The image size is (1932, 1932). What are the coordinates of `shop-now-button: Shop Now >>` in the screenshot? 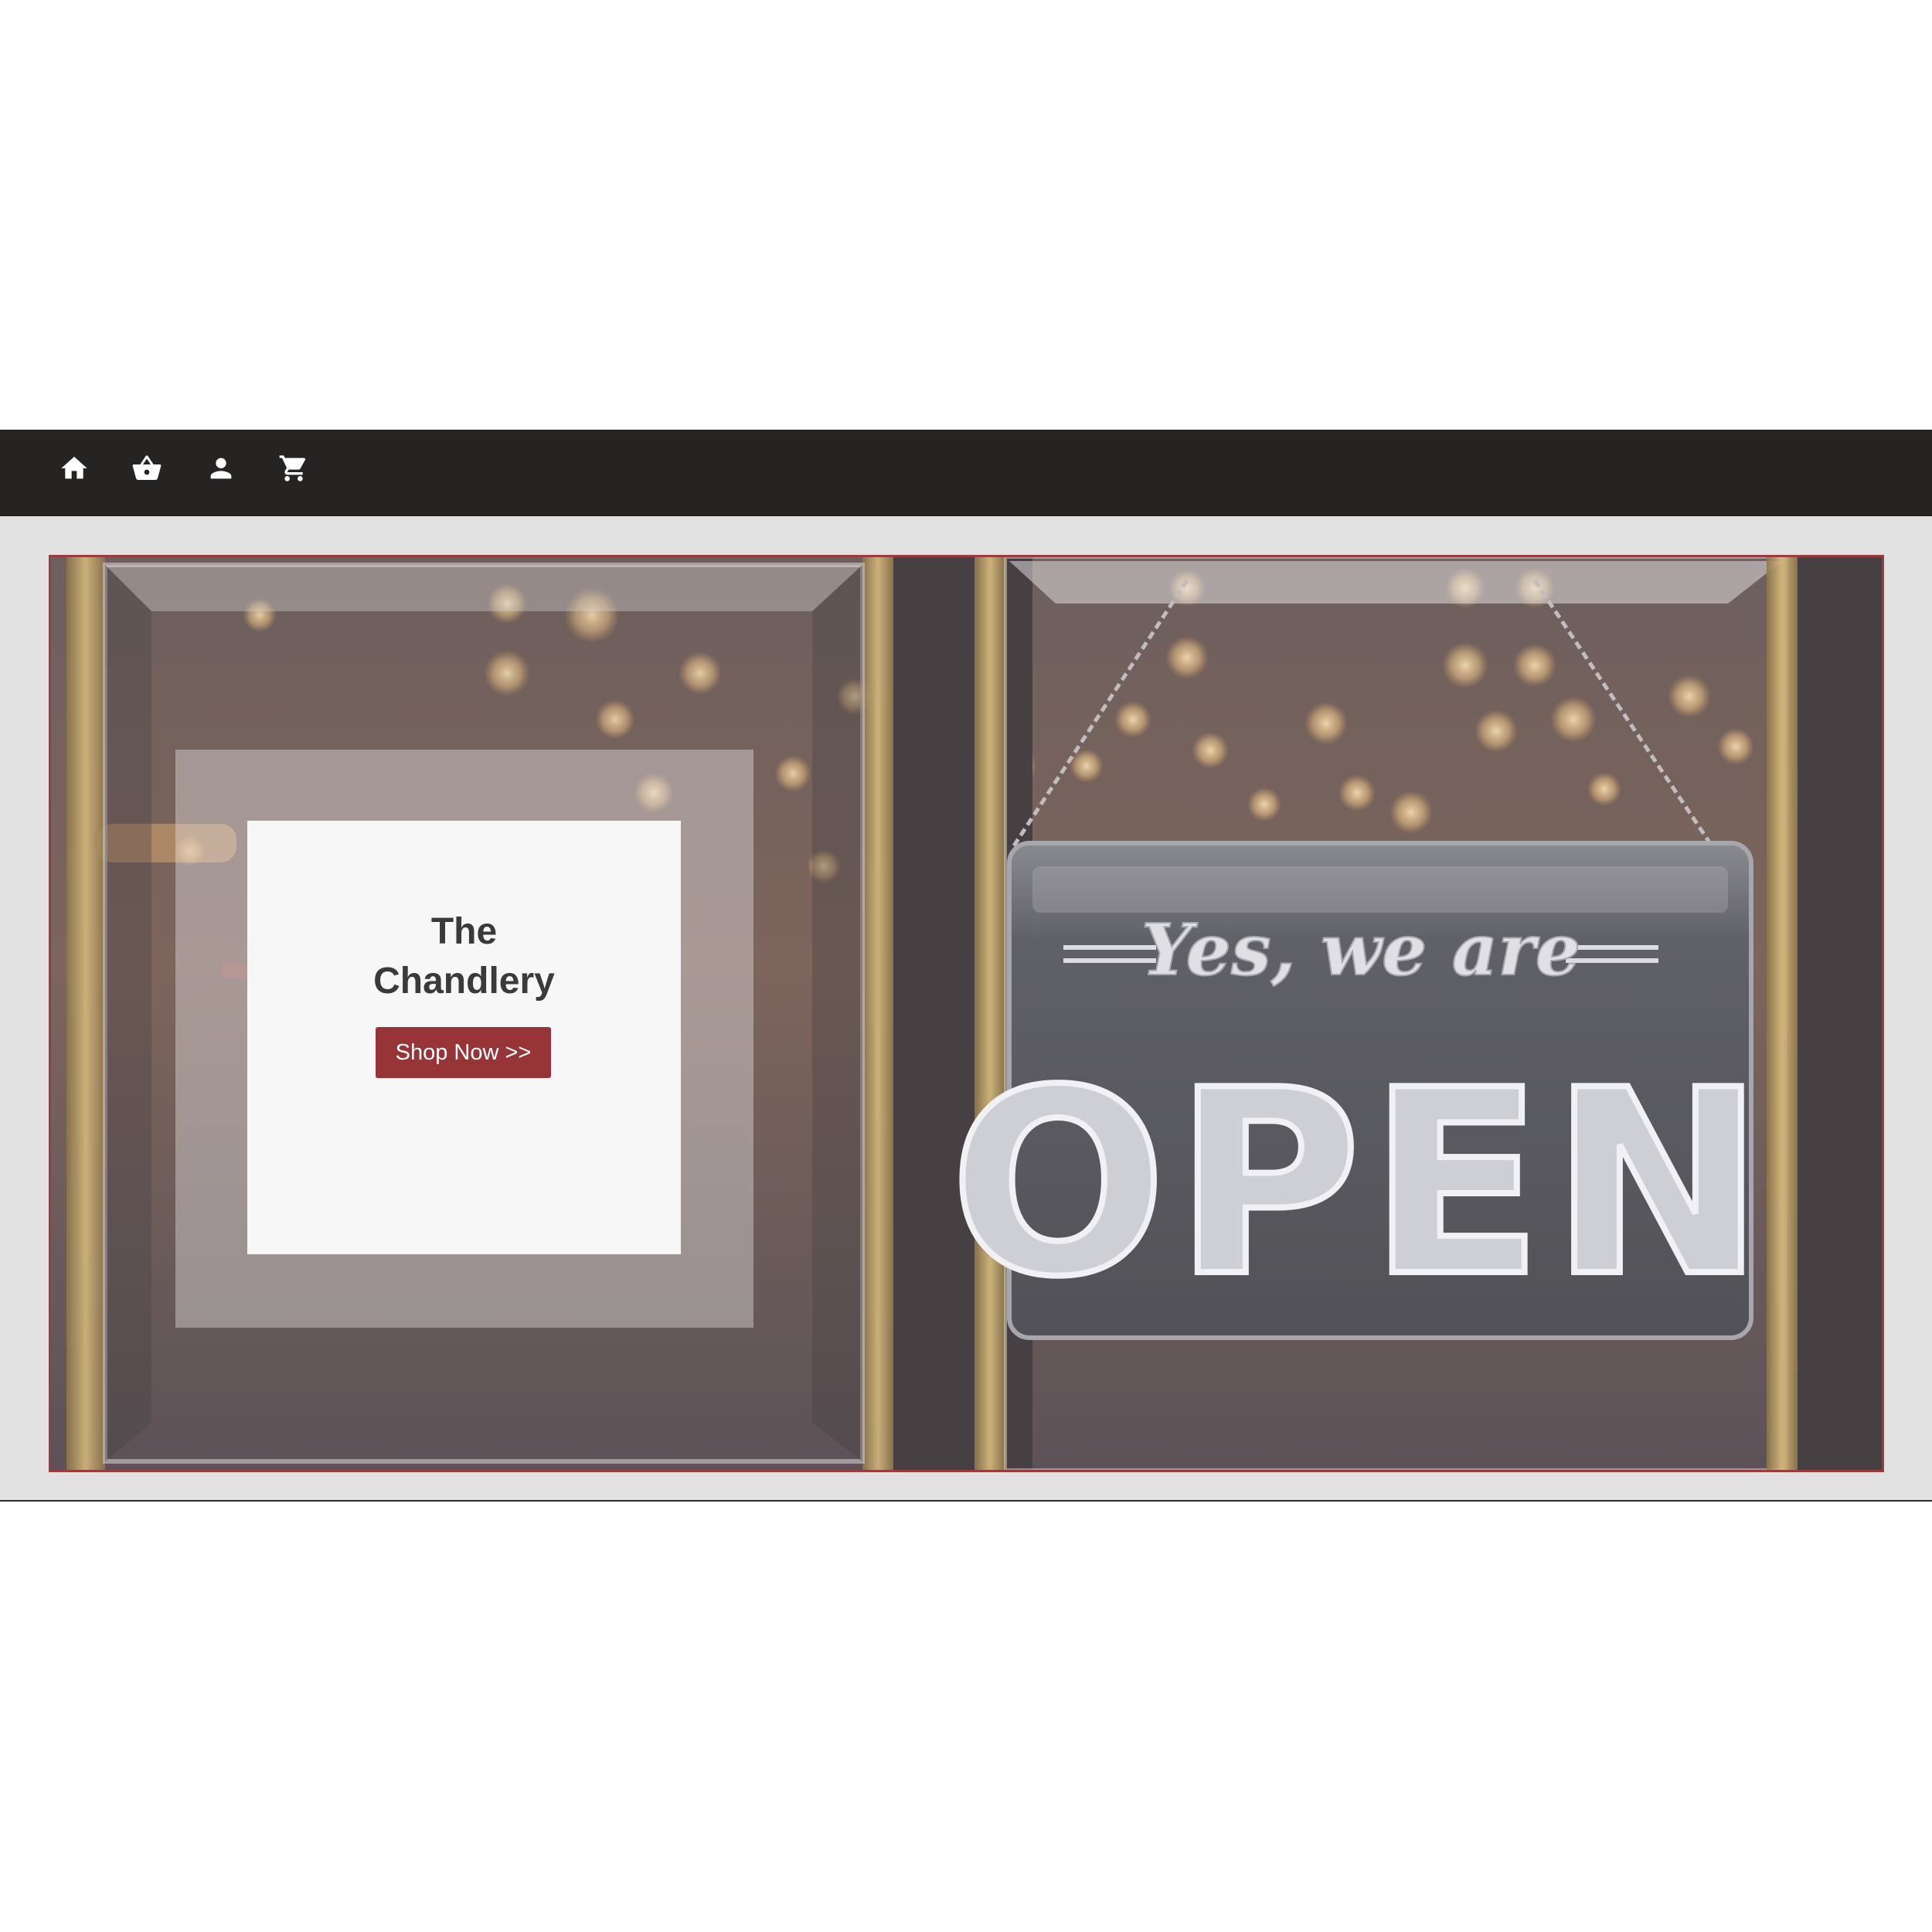 It's located at (464, 1052).